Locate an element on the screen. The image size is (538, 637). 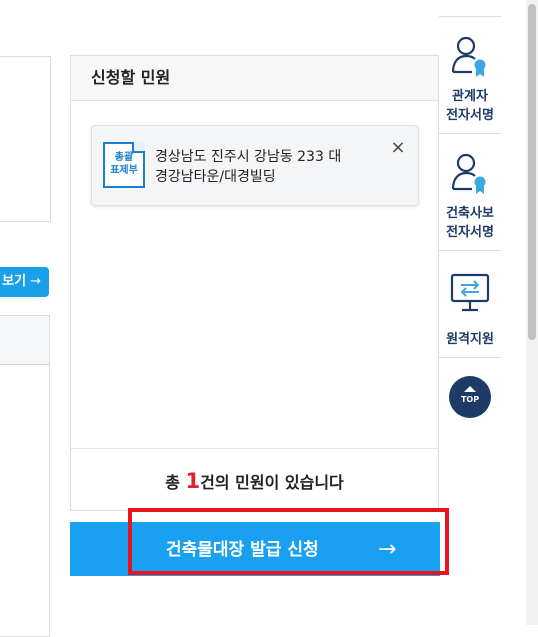
quick-menu: 관계자 전자서명 건축사보 전자서명 원격지원 is located at coordinates (470, 187).